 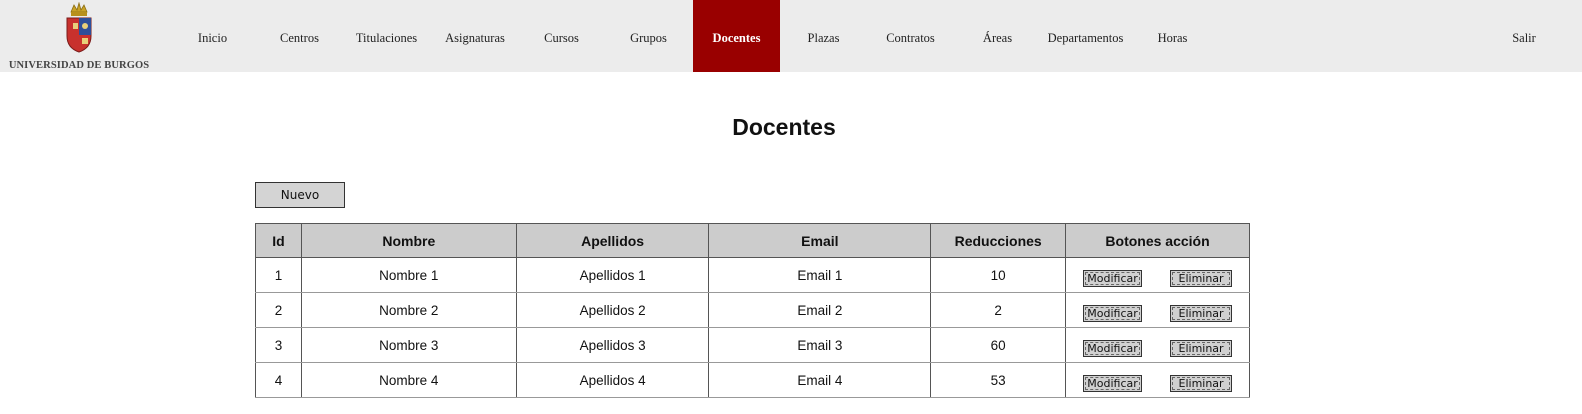 What do you see at coordinates (475, 36) in the screenshot?
I see `nav-item-asignaturas: Asignaturas` at bounding box center [475, 36].